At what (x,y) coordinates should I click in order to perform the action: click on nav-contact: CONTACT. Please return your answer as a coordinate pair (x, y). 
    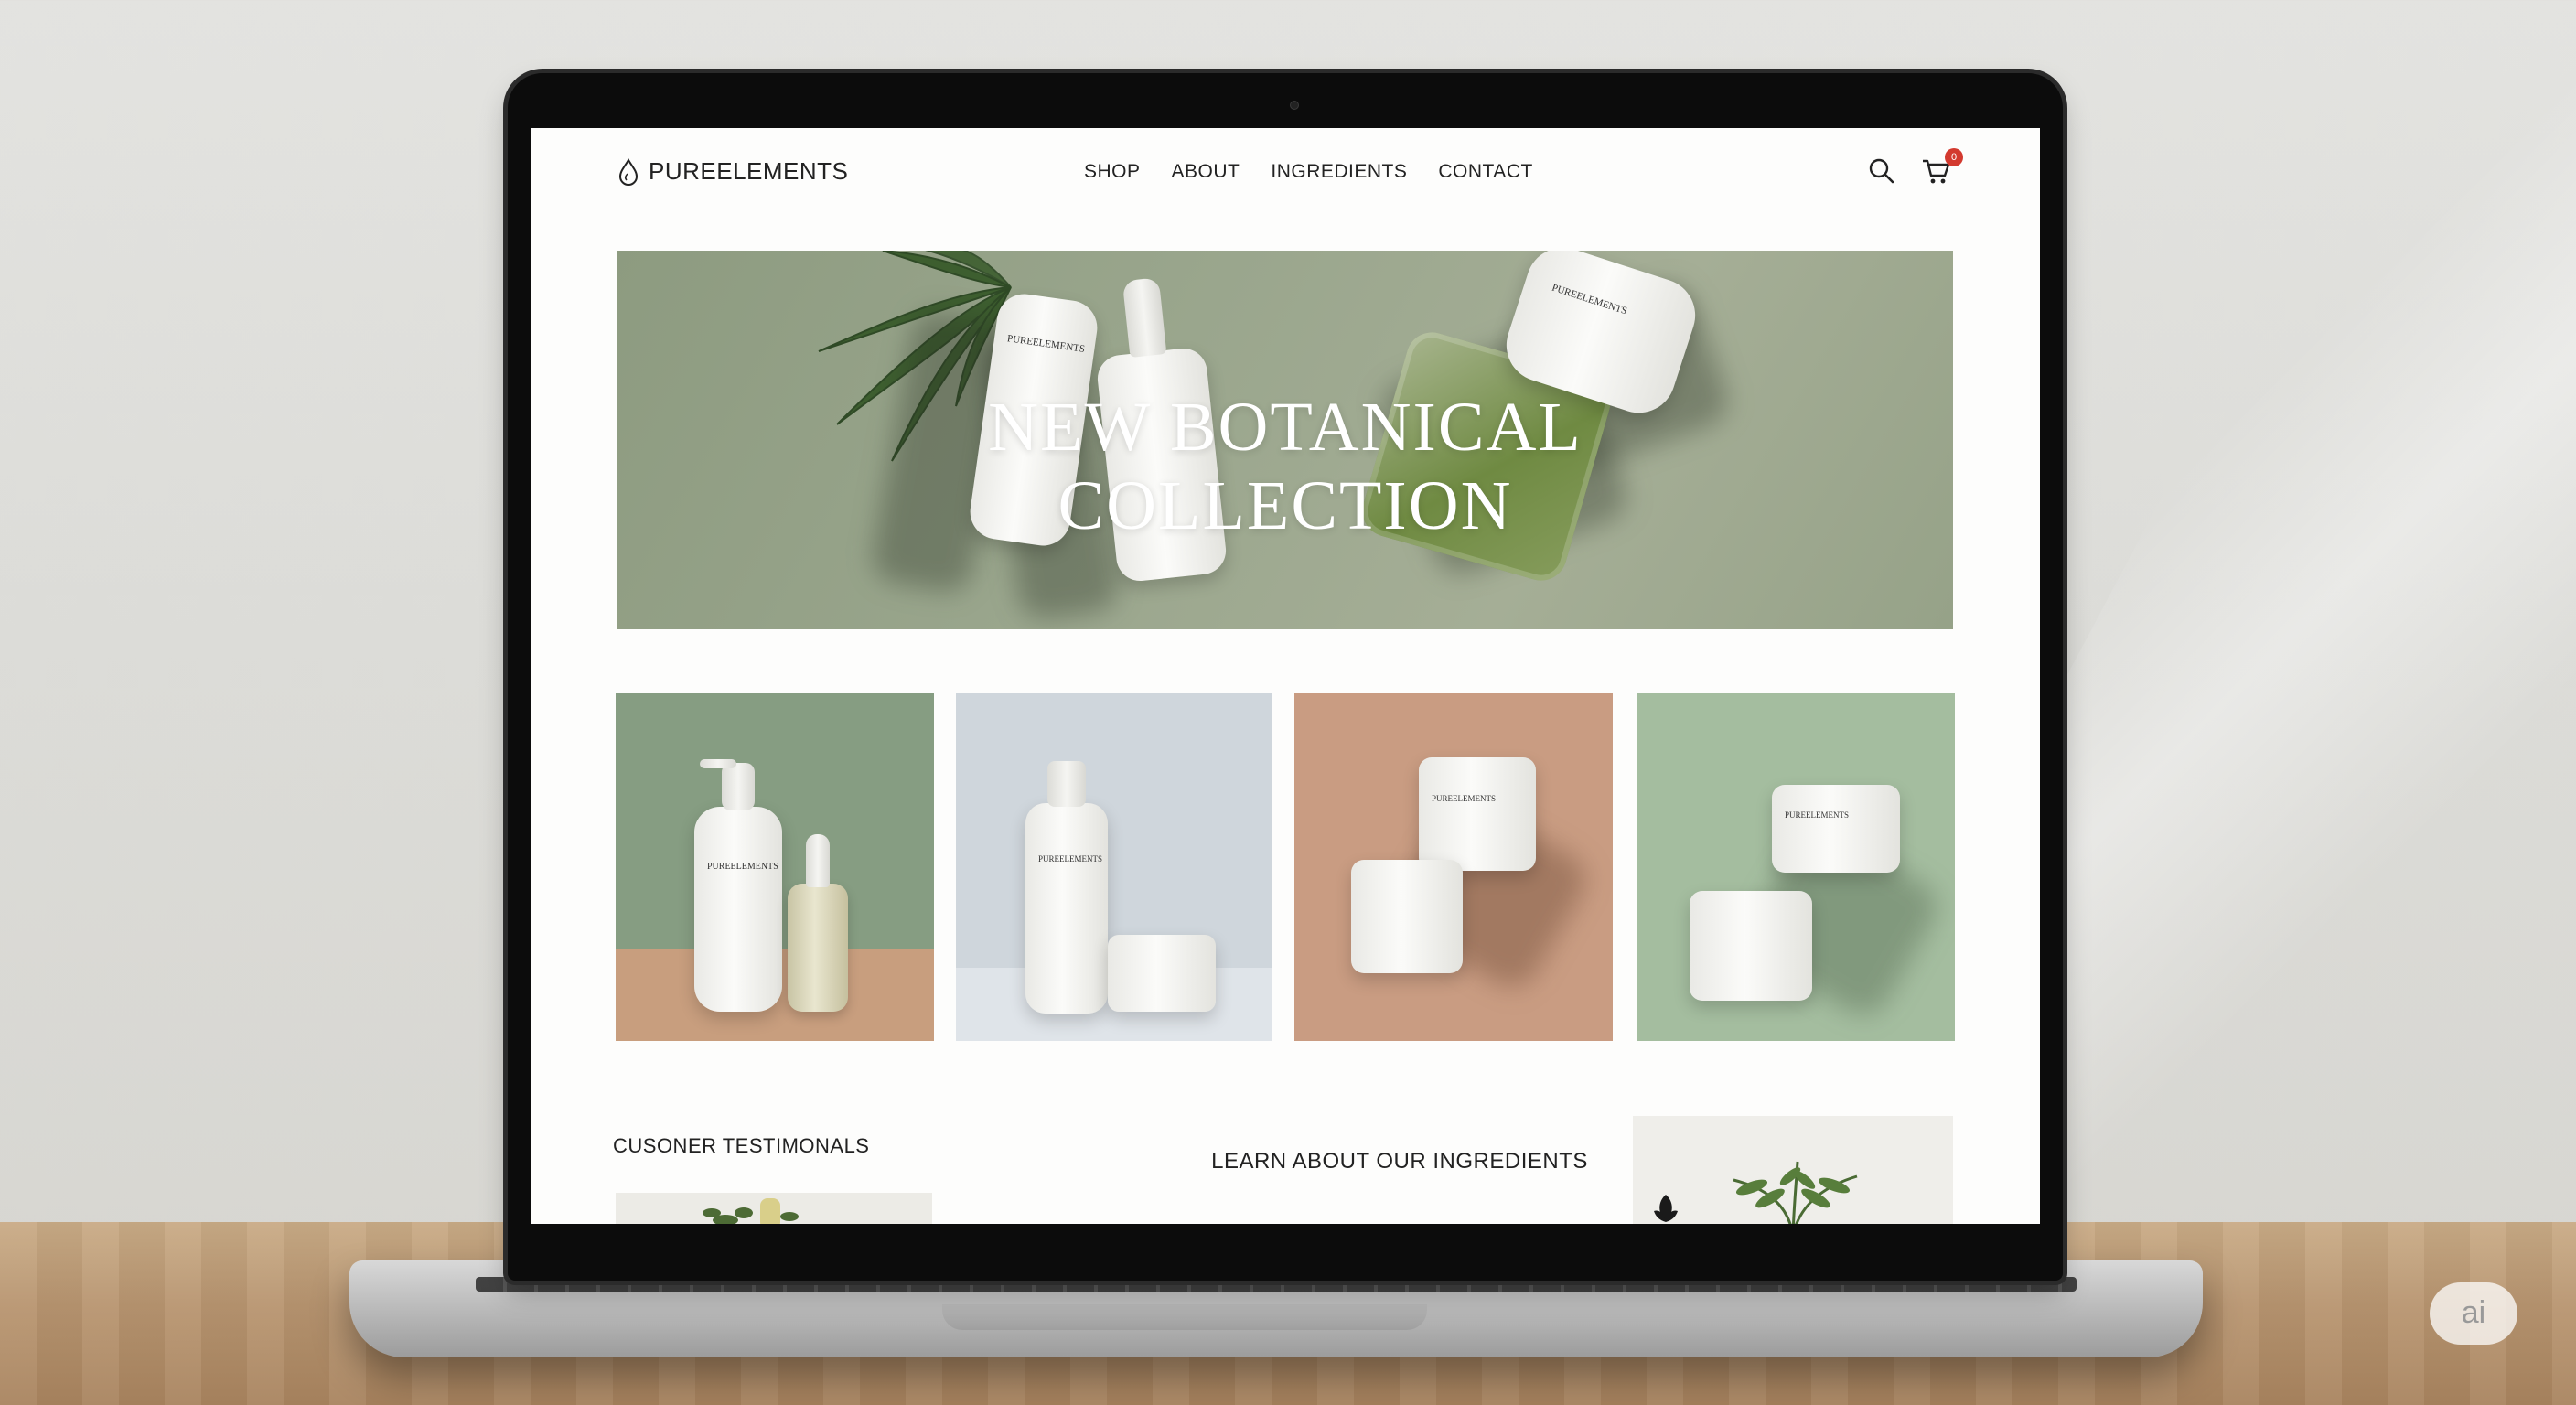
    Looking at the image, I should click on (1485, 172).